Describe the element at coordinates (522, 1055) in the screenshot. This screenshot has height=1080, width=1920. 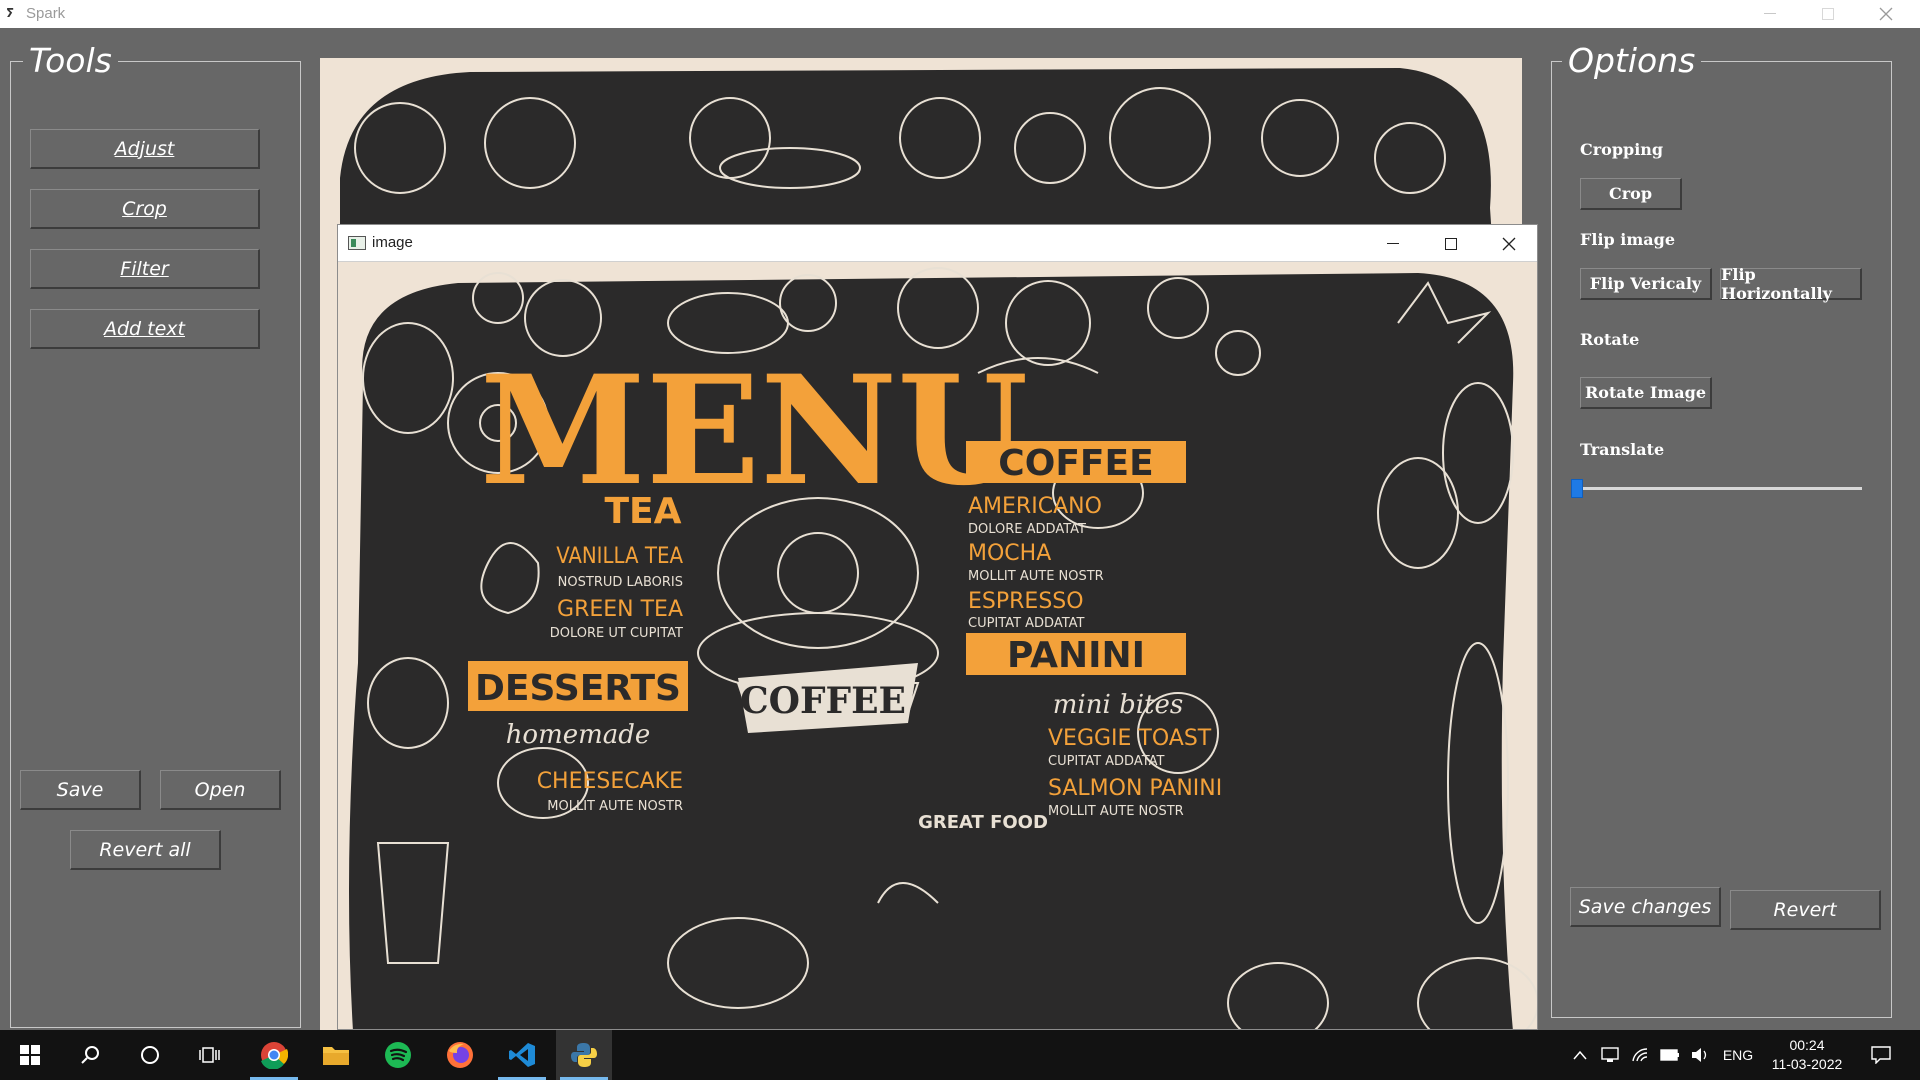
I see `vscode-icon` at that location.